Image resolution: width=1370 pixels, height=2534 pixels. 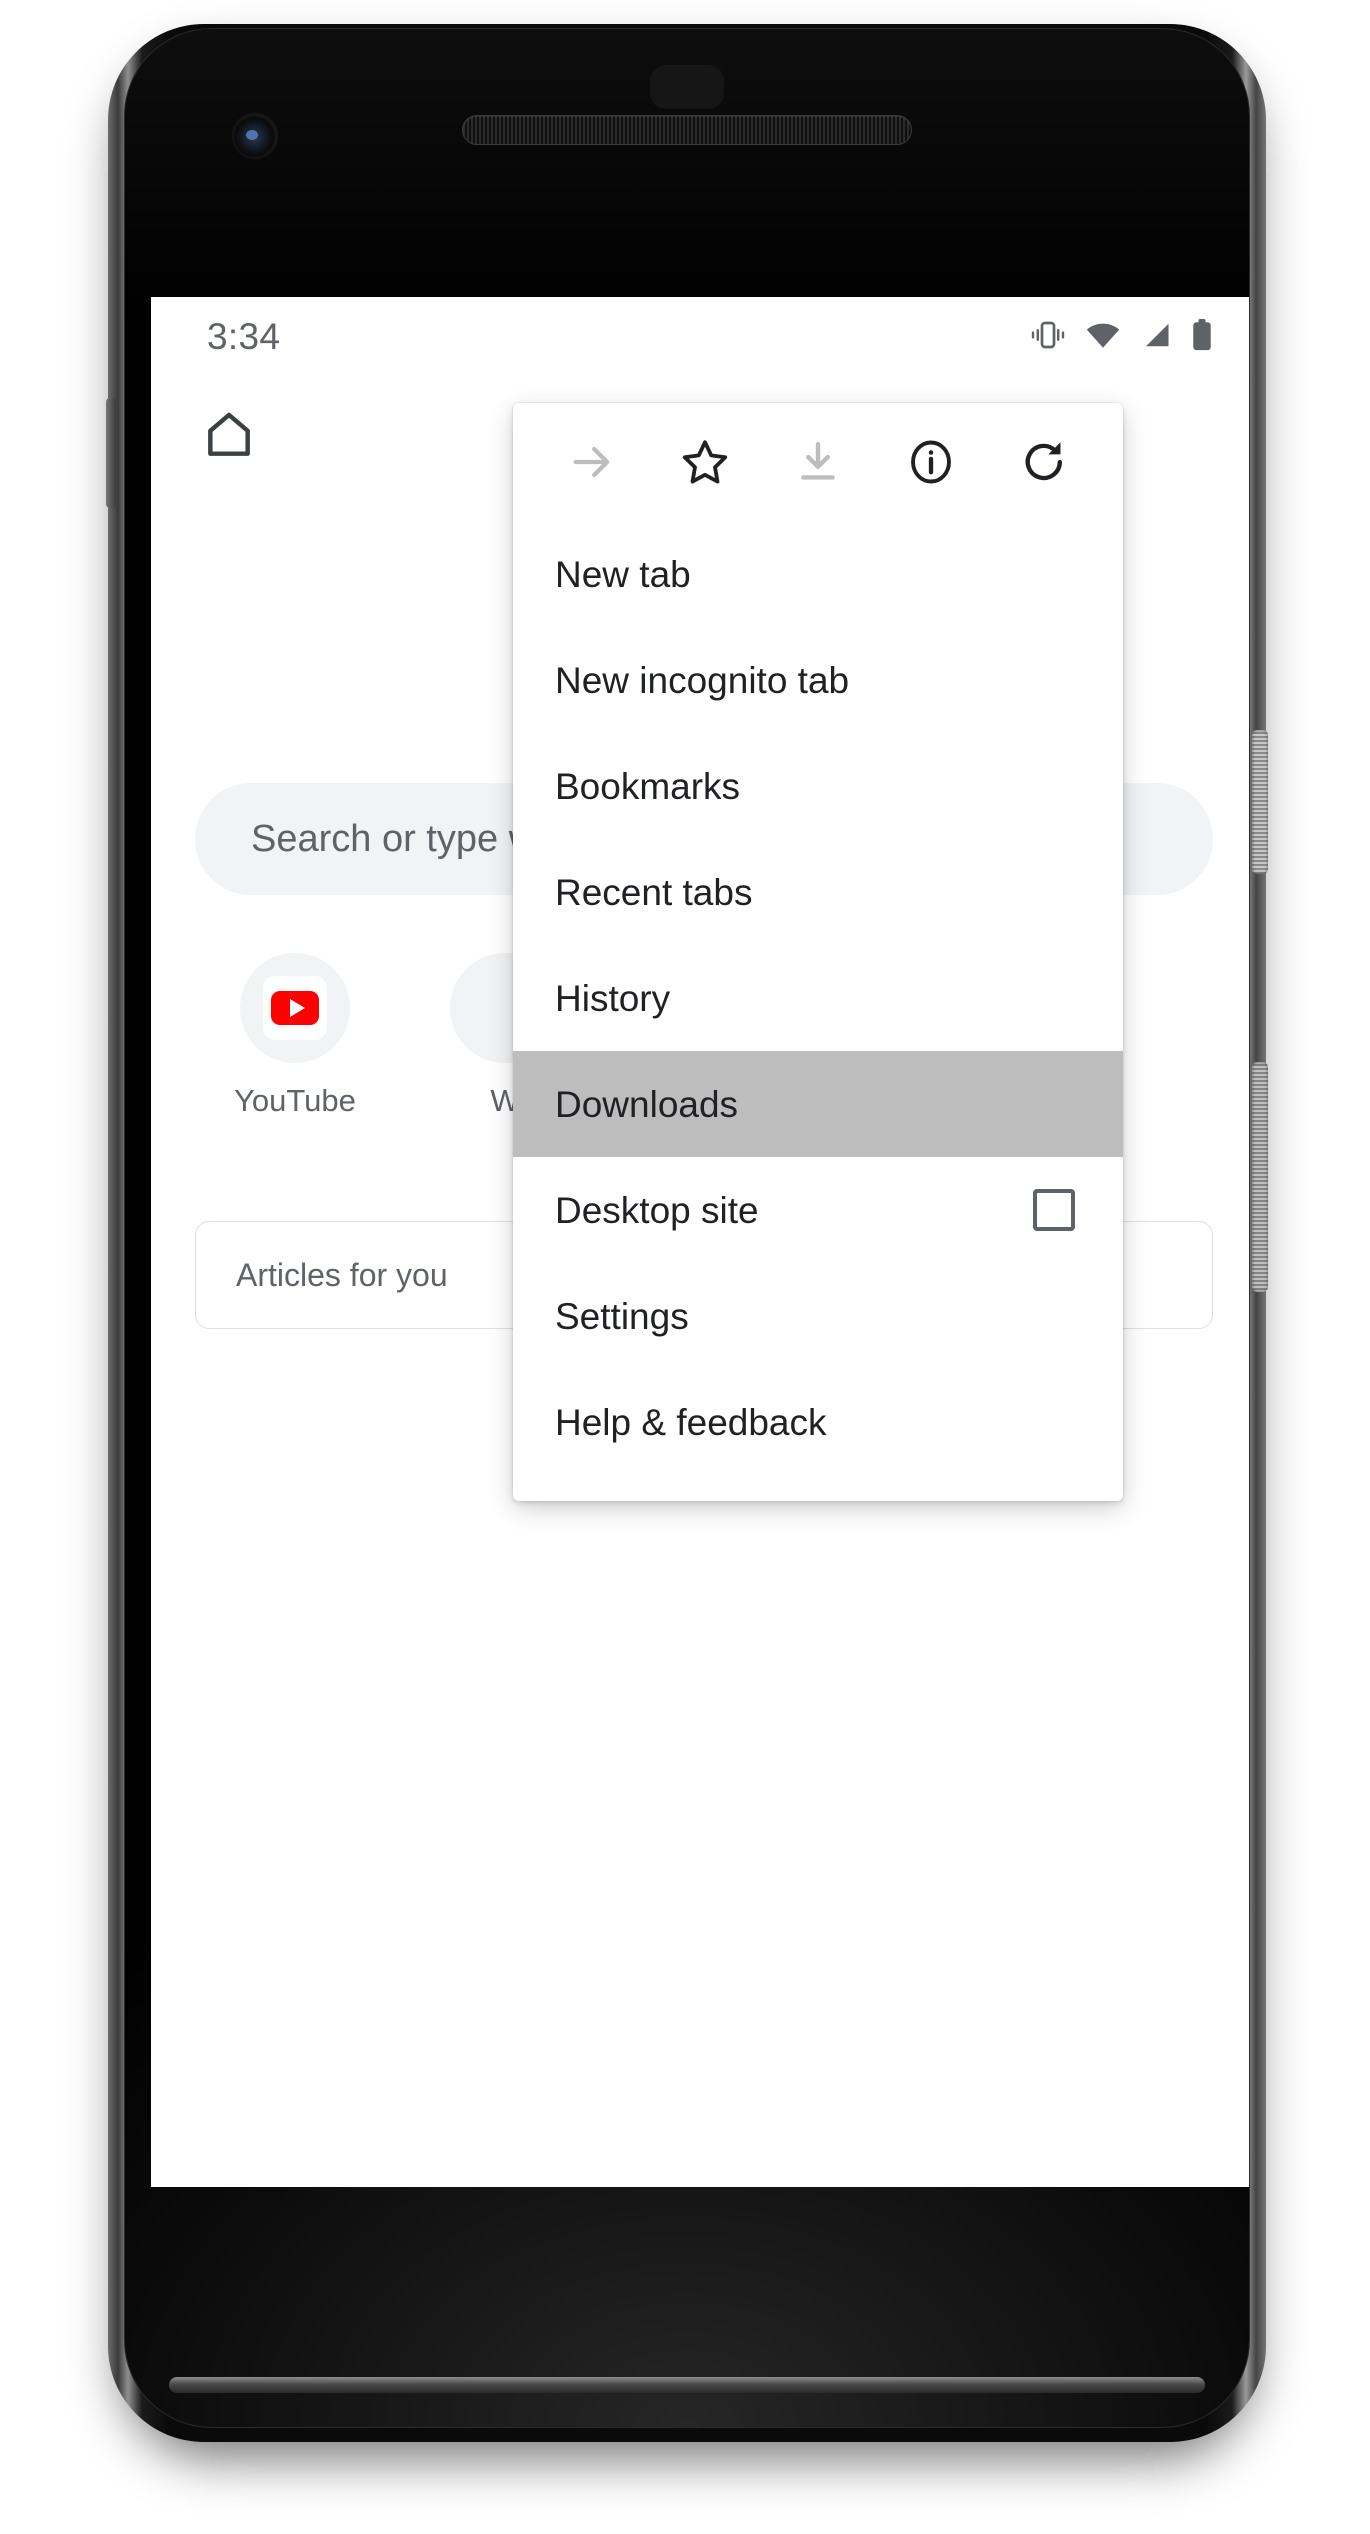 I want to click on menu-item-label: Downloads, so click(x=647, y=1104).